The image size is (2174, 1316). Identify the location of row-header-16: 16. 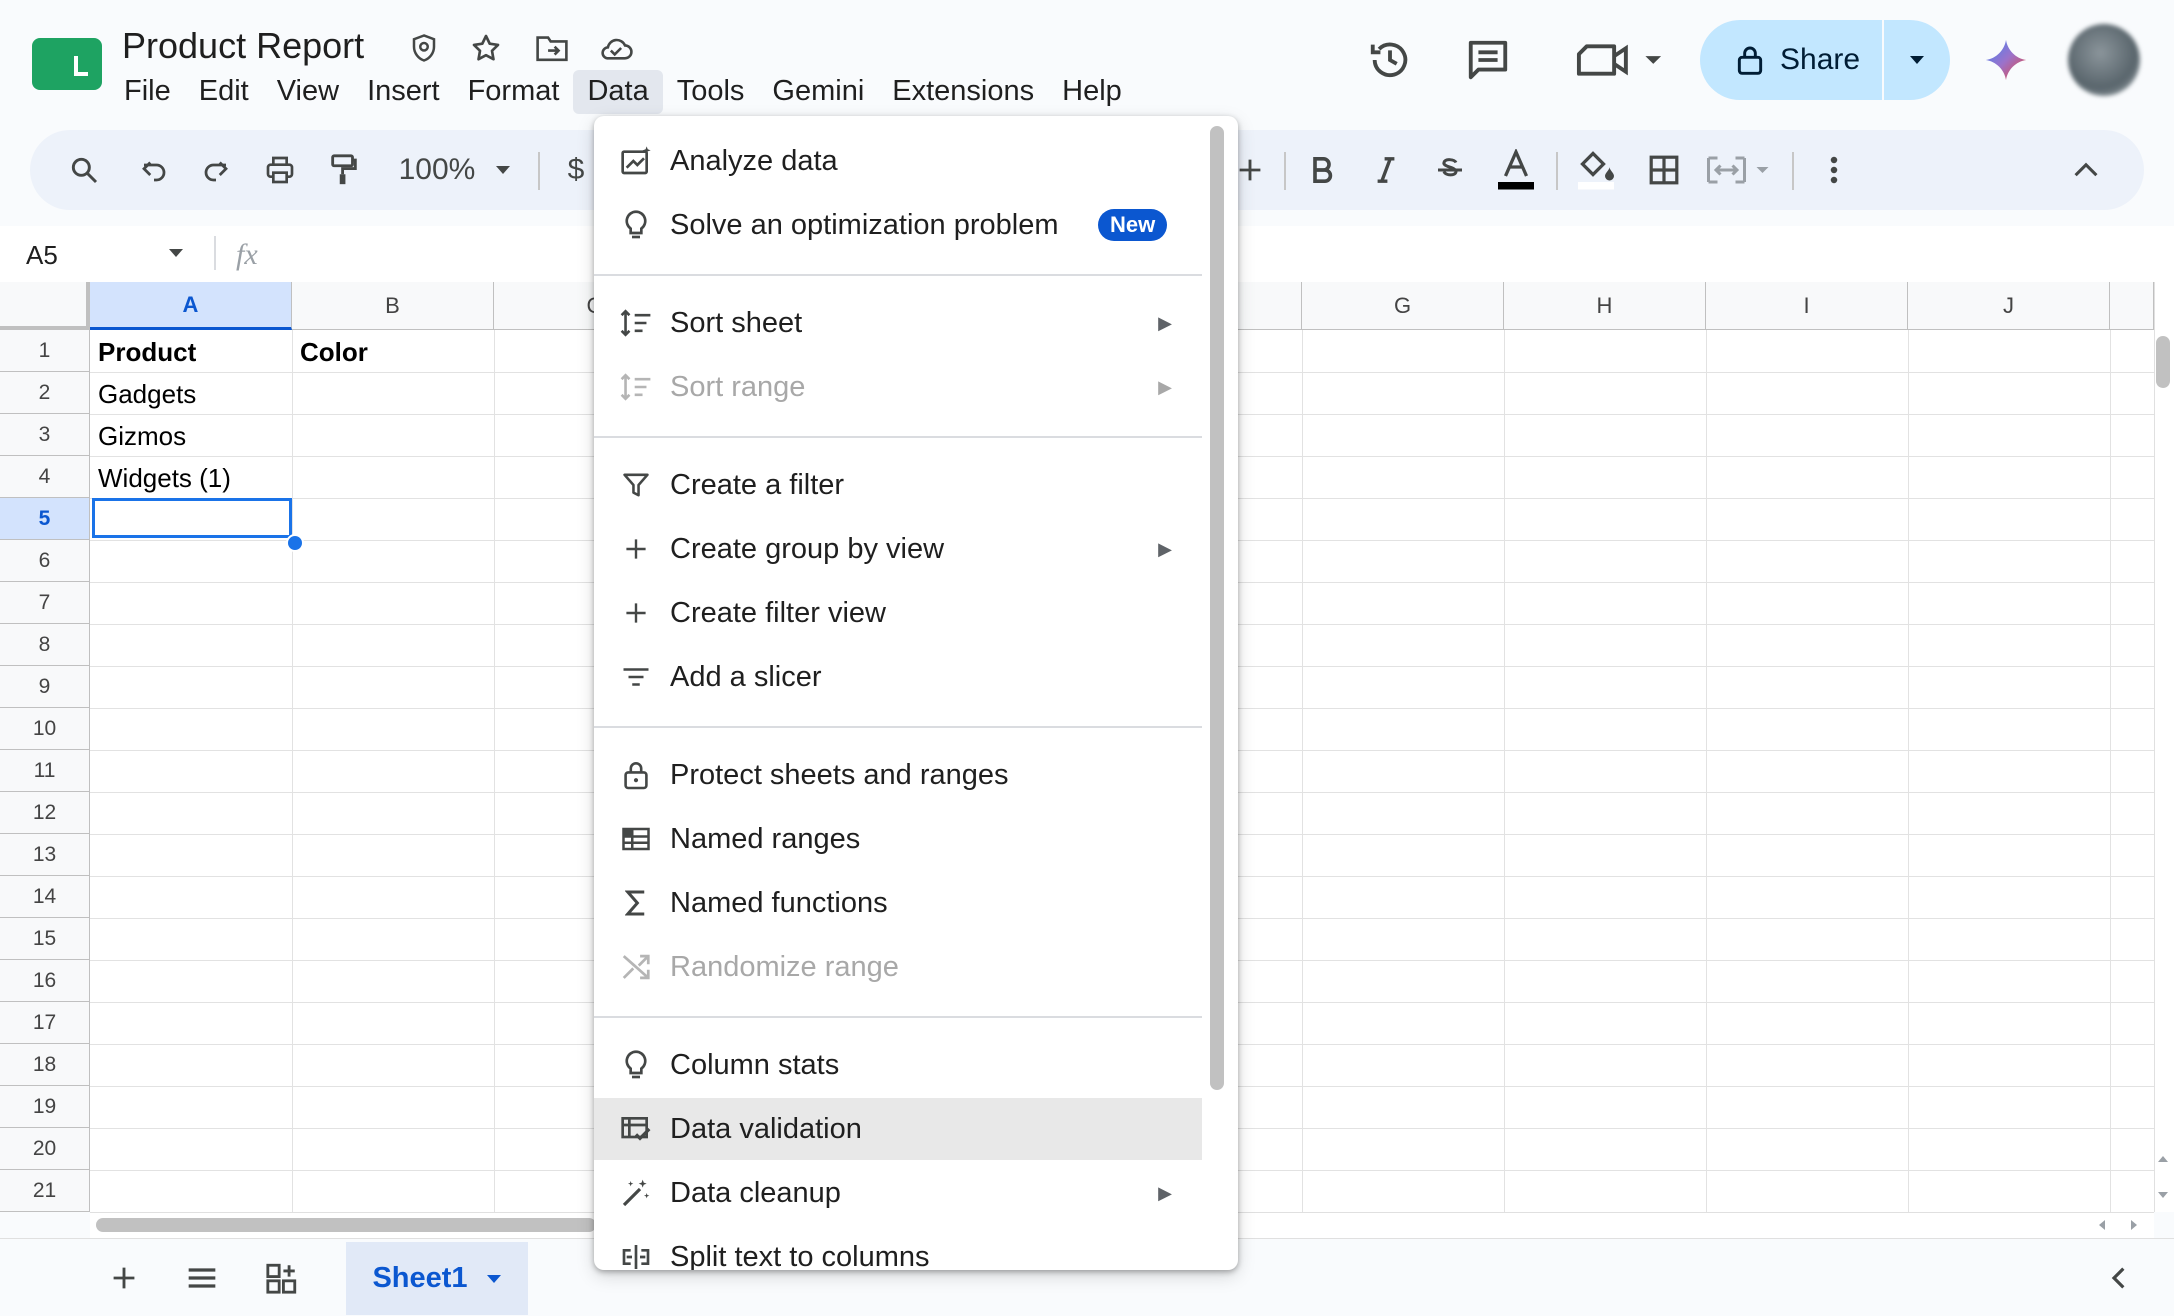
(45, 981).